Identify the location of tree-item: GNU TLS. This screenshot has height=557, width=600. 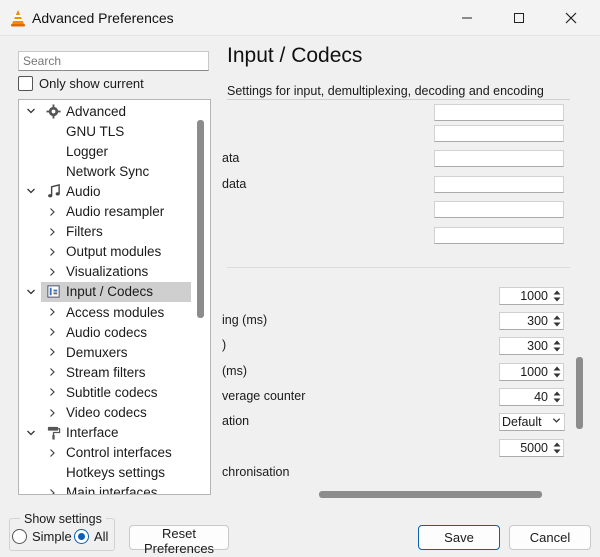
(105, 131).